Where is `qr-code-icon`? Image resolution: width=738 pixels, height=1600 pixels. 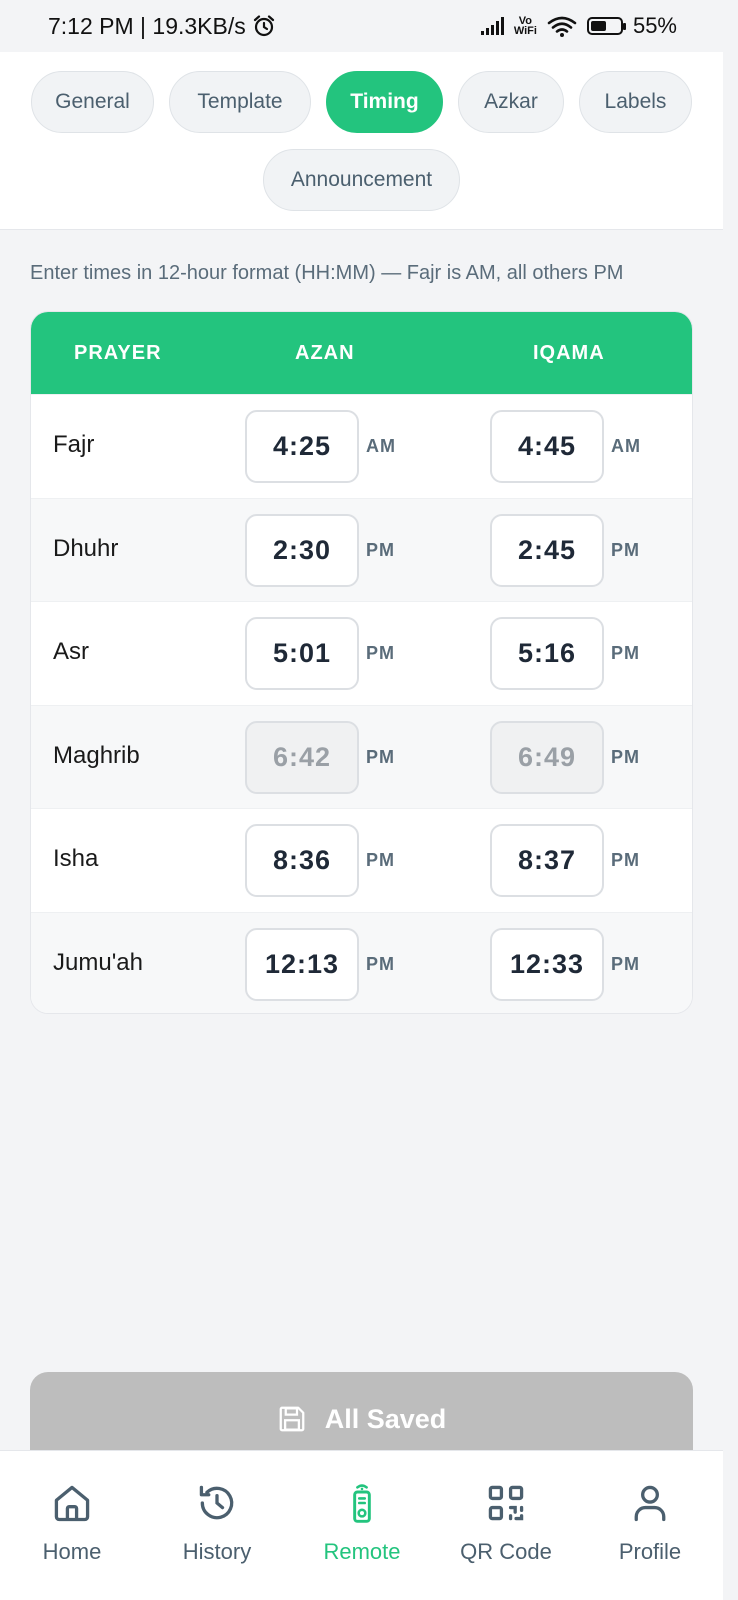 qr-code-icon is located at coordinates (506, 1503).